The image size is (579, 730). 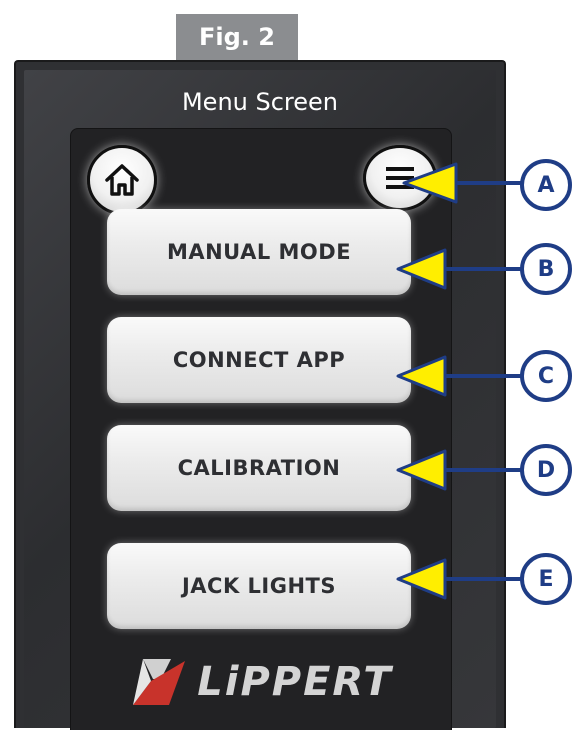 What do you see at coordinates (546, 269) in the screenshot?
I see `callout-b: B` at bounding box center [546, 269].